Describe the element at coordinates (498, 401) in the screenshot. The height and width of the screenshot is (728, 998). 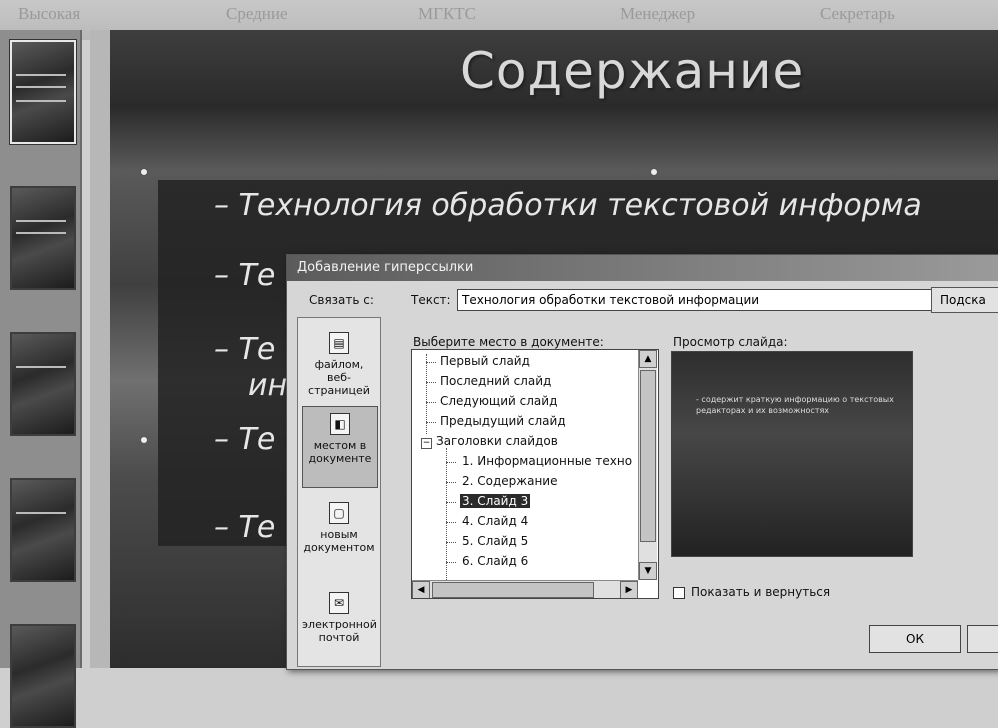
I see `tree-item: Следующий слайд` at that location.